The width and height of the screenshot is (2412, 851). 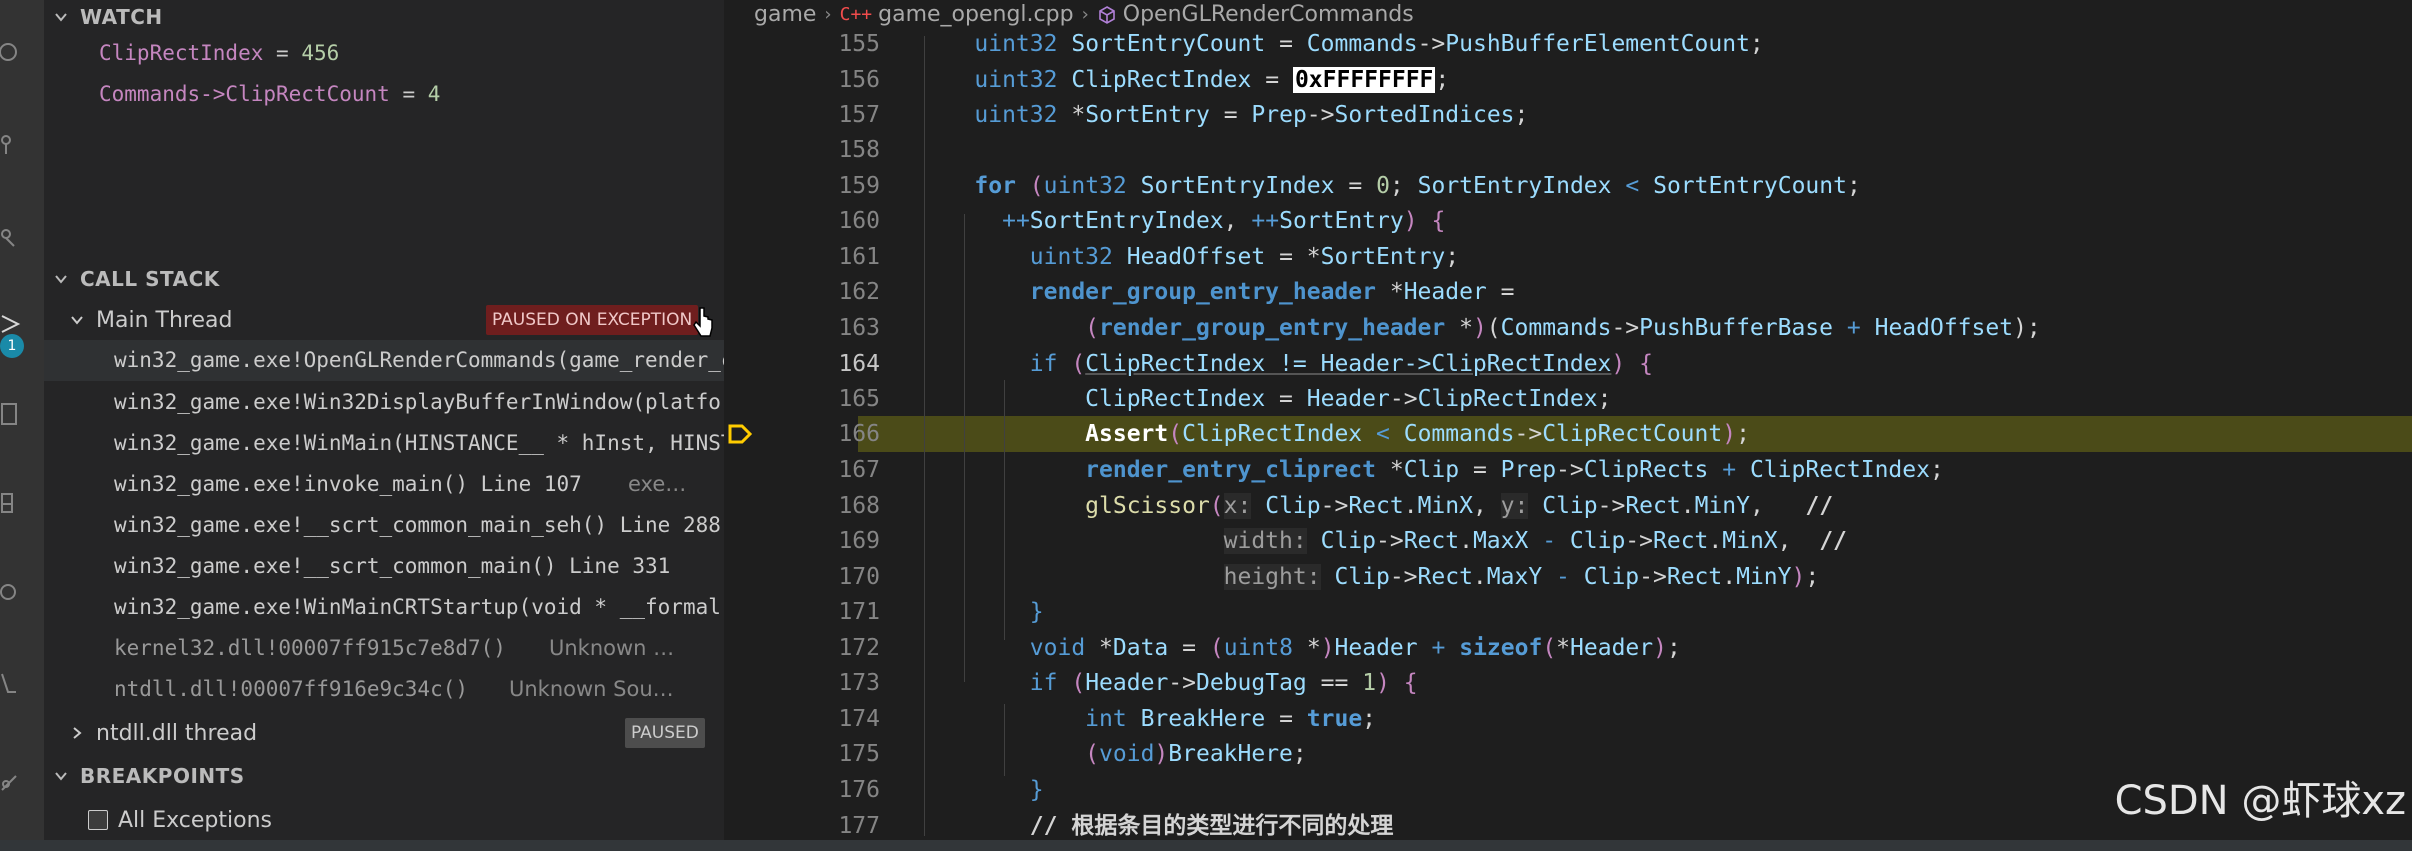 I want to click on tools-icon, so click(x=12, y=782).